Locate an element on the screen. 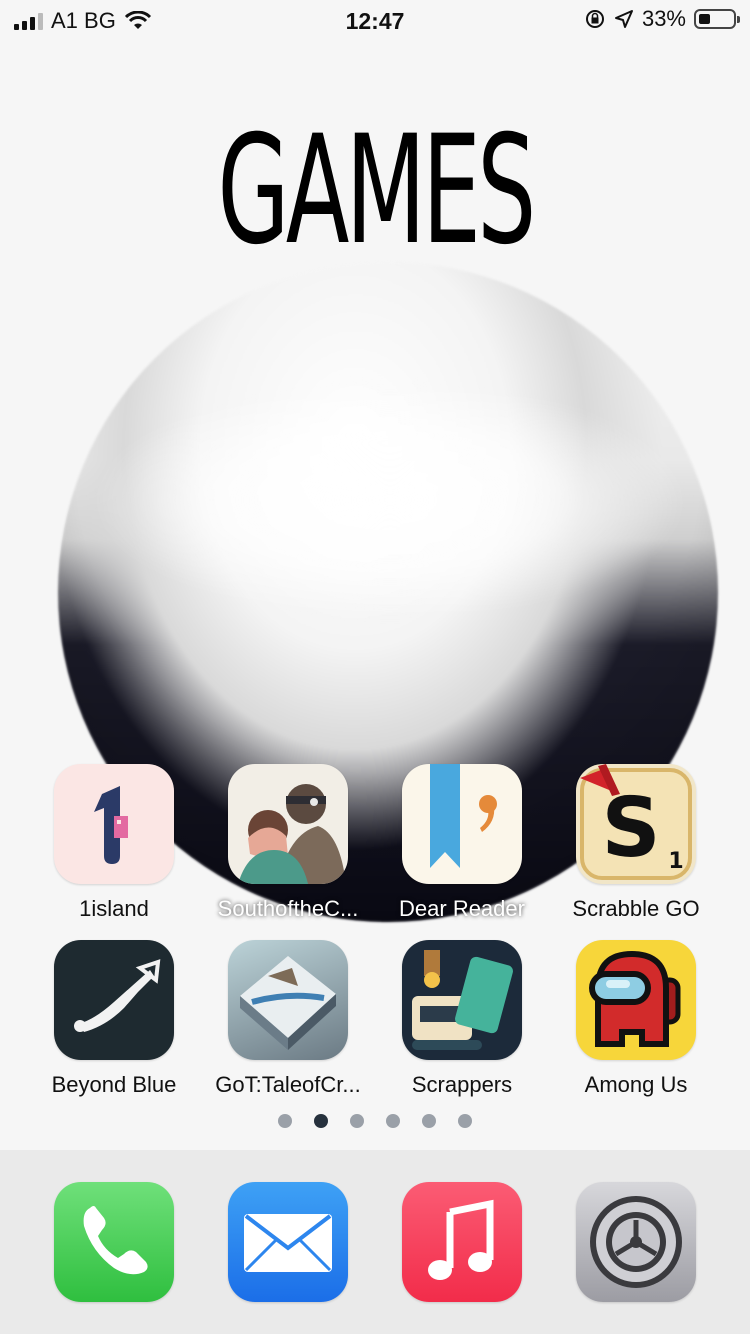  wallpaper-title: GAMES is located at coordinates (376, 191).